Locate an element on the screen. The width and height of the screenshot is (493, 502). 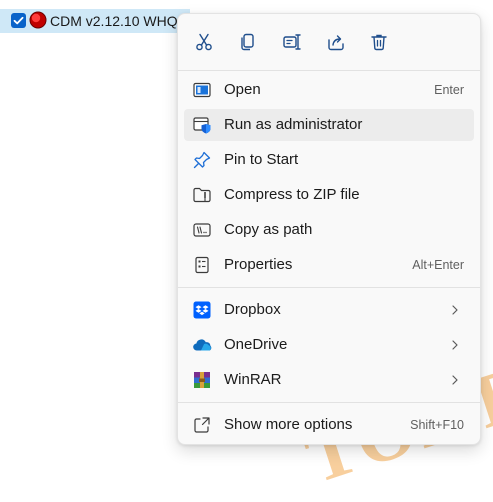
zip-folder-icon is located at coordinates (202, 195).